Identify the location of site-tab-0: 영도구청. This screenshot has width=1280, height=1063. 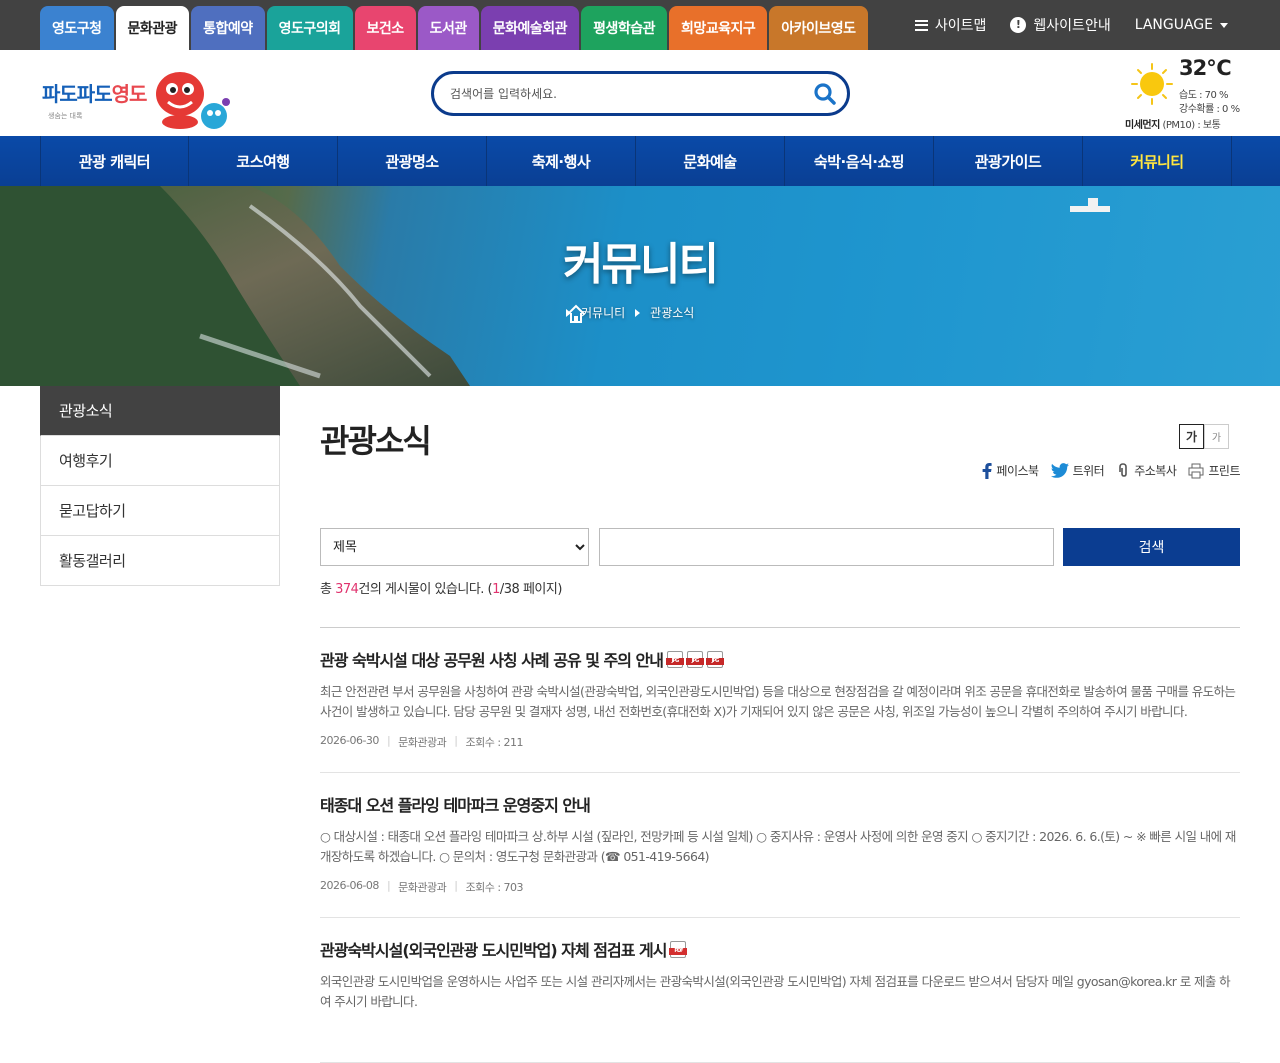
(77, 28).